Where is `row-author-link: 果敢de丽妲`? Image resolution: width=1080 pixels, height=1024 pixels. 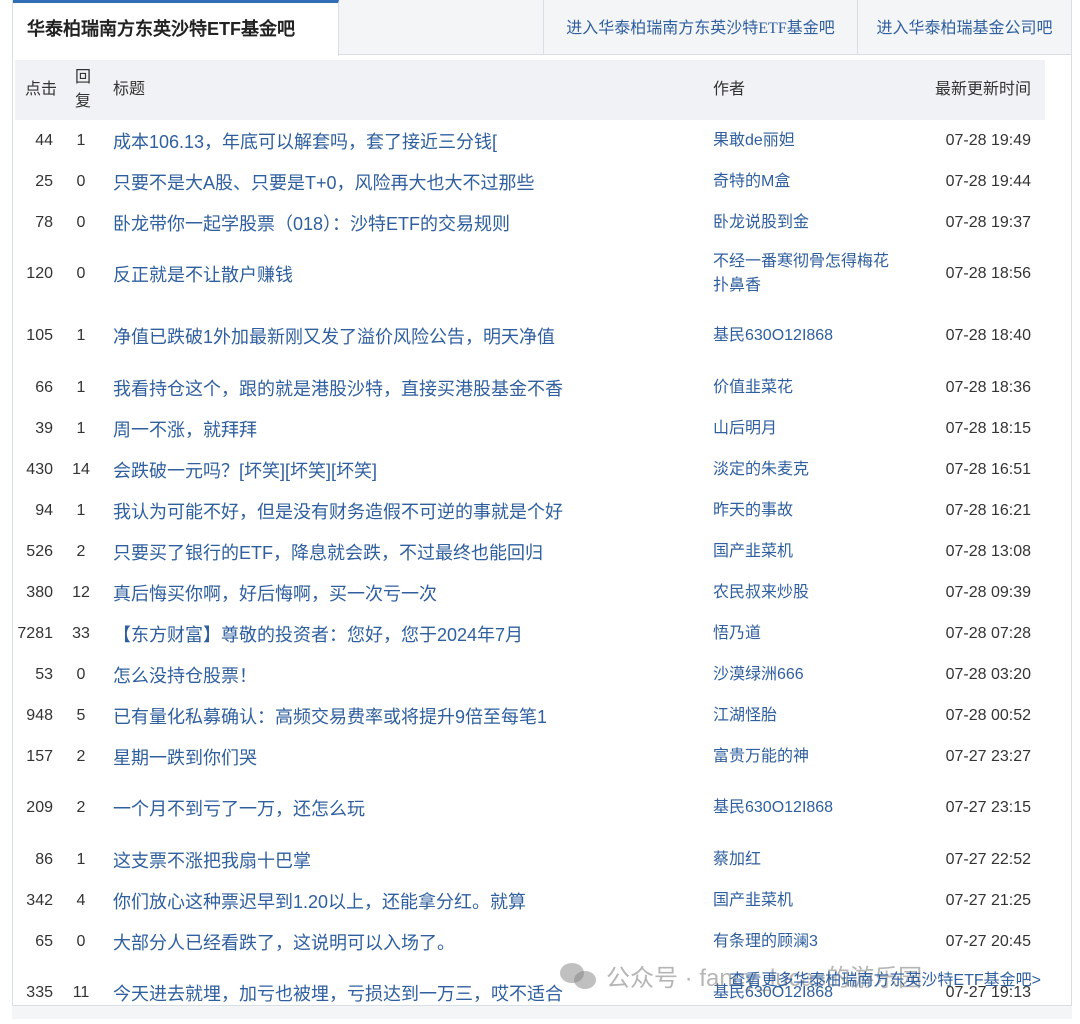 row-author-link: 果敢de丽妲 is located at coordinates (803, 140).